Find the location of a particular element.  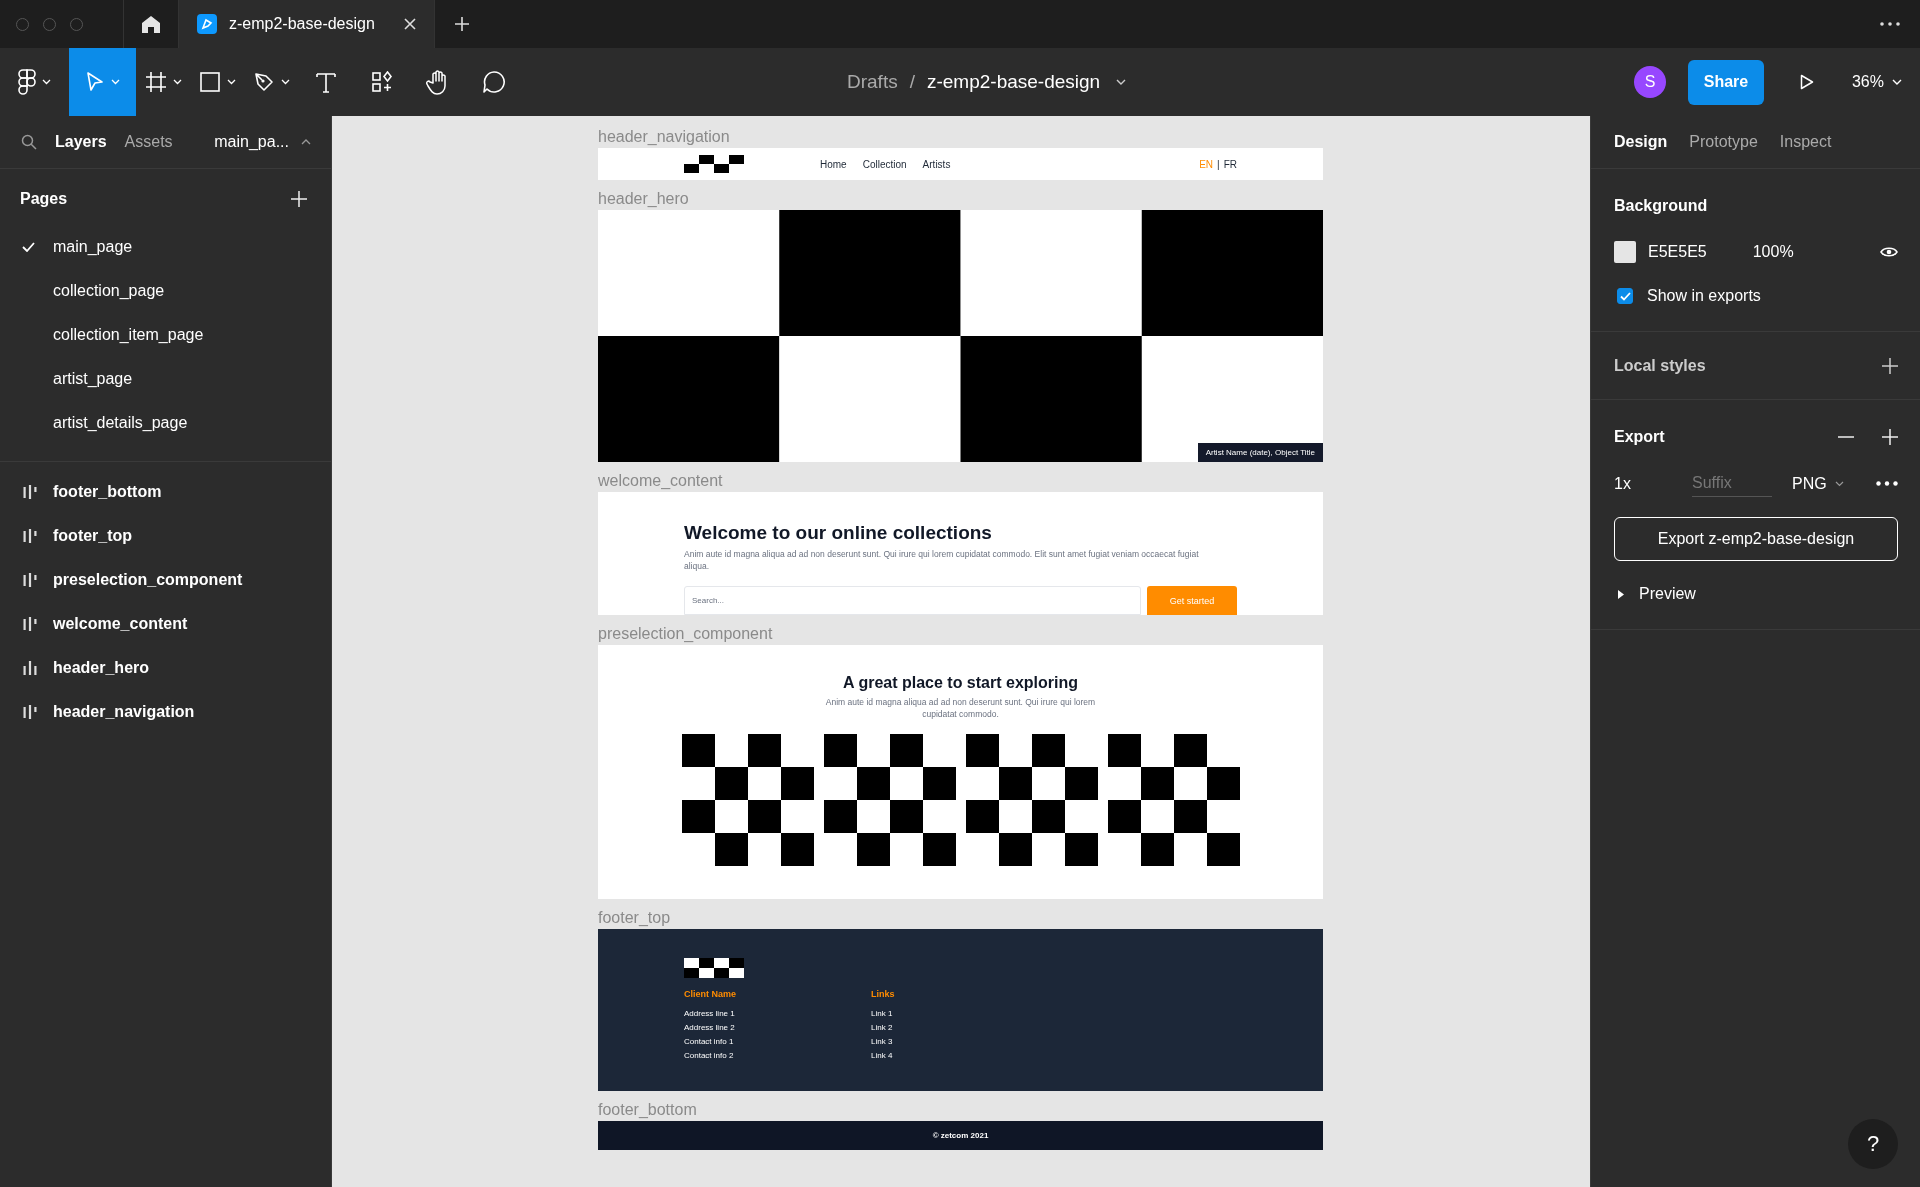

square-icon is located at coordinates (209, 82).